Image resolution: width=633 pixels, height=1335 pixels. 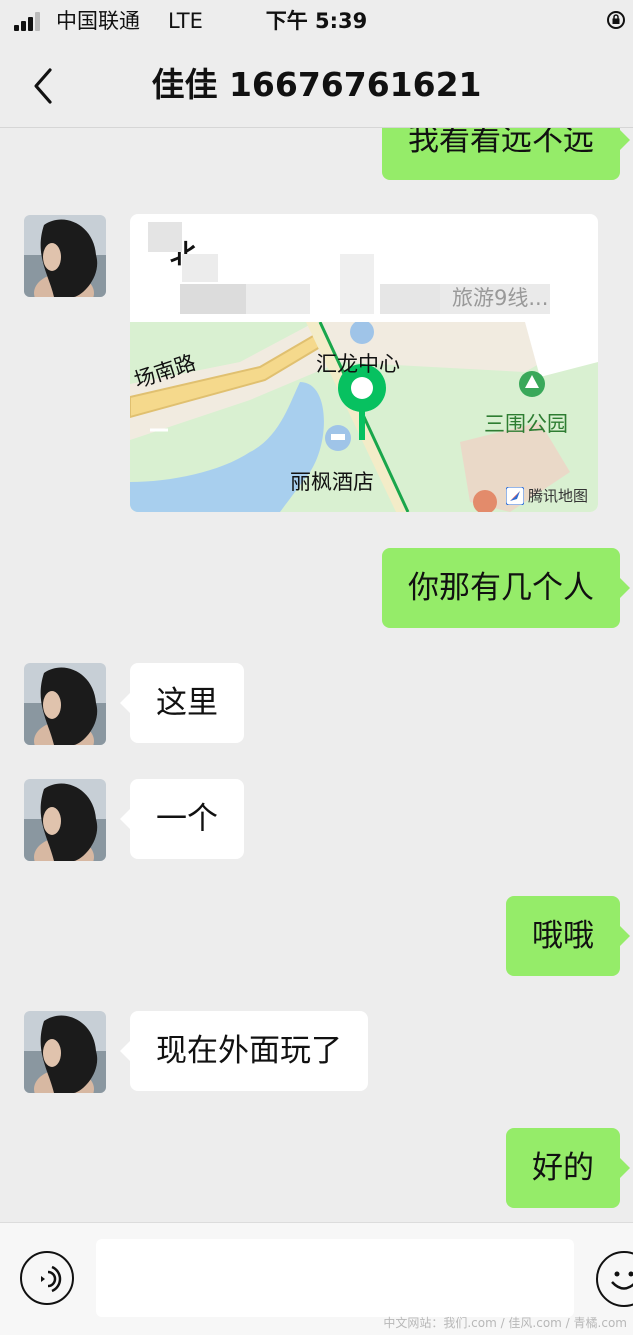 What do you see at coordinates (505, 1322) in the screenshot?
I see `watermark: 中文网站：我们.com / 佳风.com / 青橘.com` at bounding box center [505, 1322].